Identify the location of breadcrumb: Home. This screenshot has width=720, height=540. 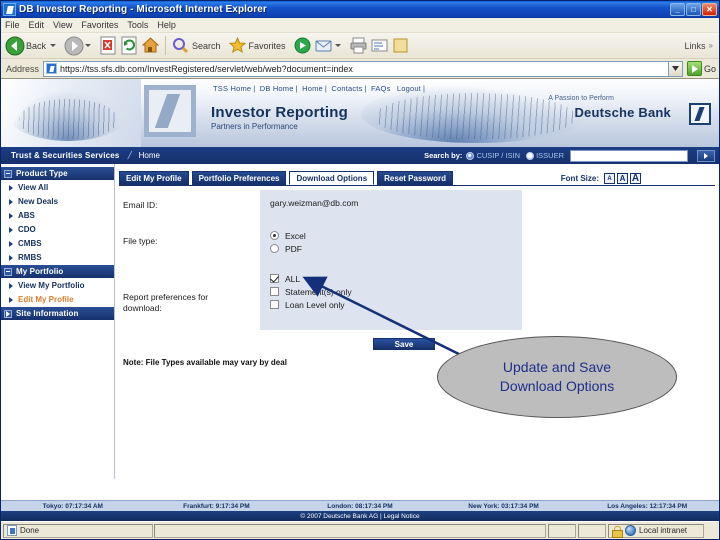
(149, 155).